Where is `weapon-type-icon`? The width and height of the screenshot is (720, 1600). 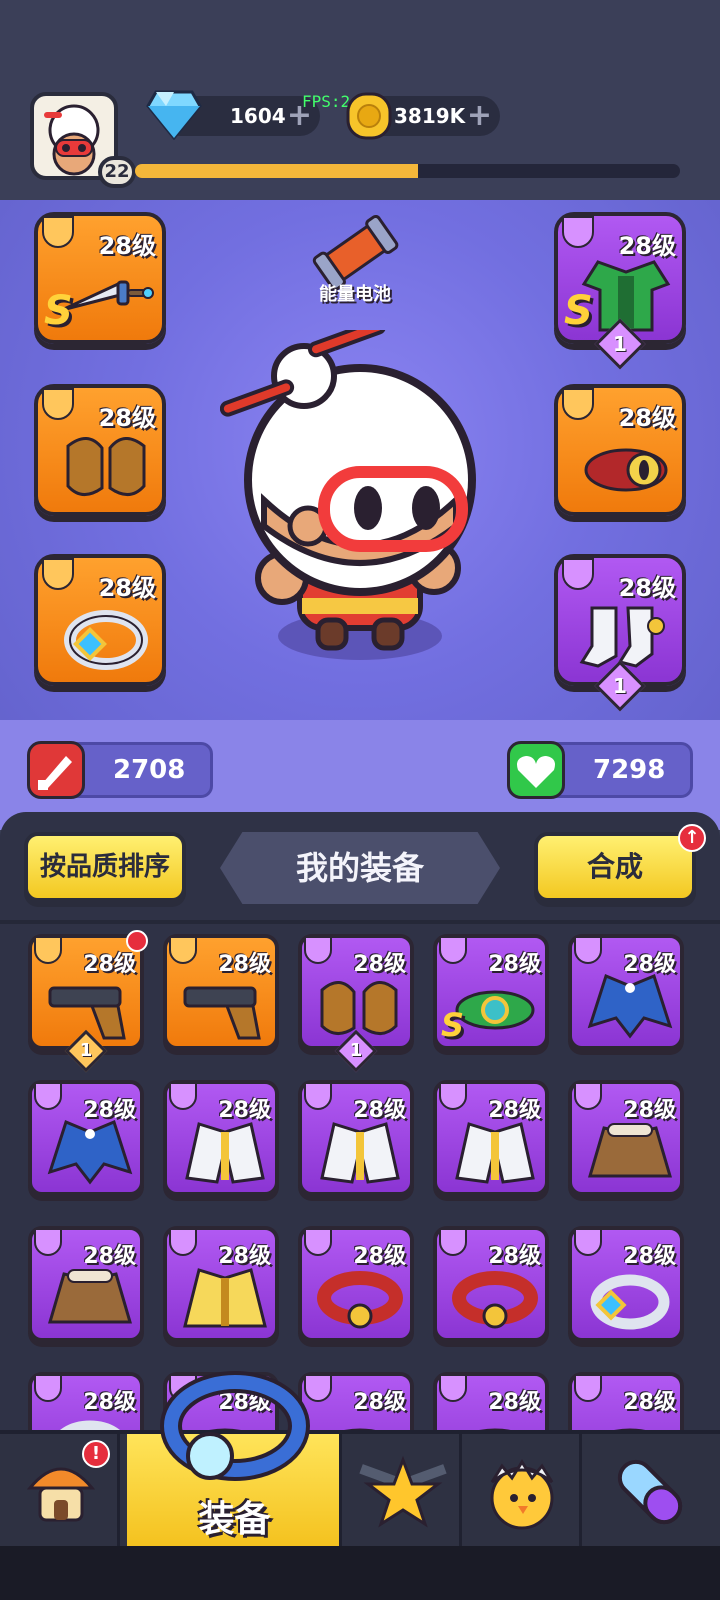 weapon-type-icon is located at coordinates (58, 232).